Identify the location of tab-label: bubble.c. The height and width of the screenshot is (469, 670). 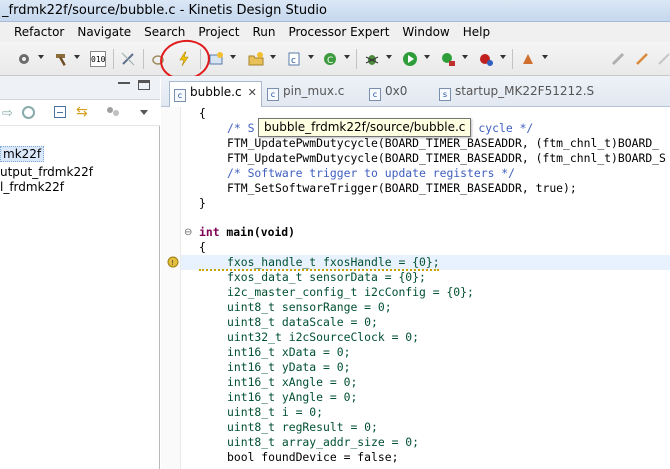
(216, 92).